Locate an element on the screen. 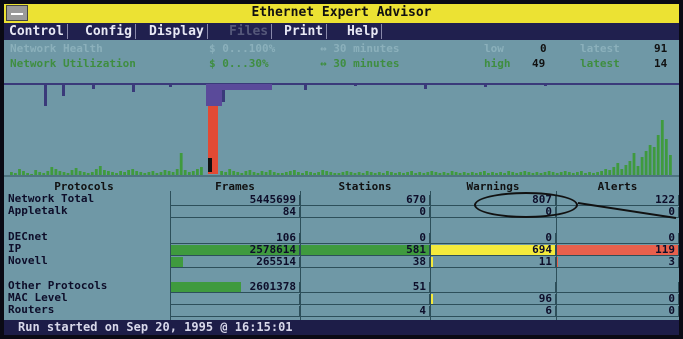 Image resolution: width=683 pixels, height=339 pixels. cell-alerts: 119 is located at coordinates (617, 249).